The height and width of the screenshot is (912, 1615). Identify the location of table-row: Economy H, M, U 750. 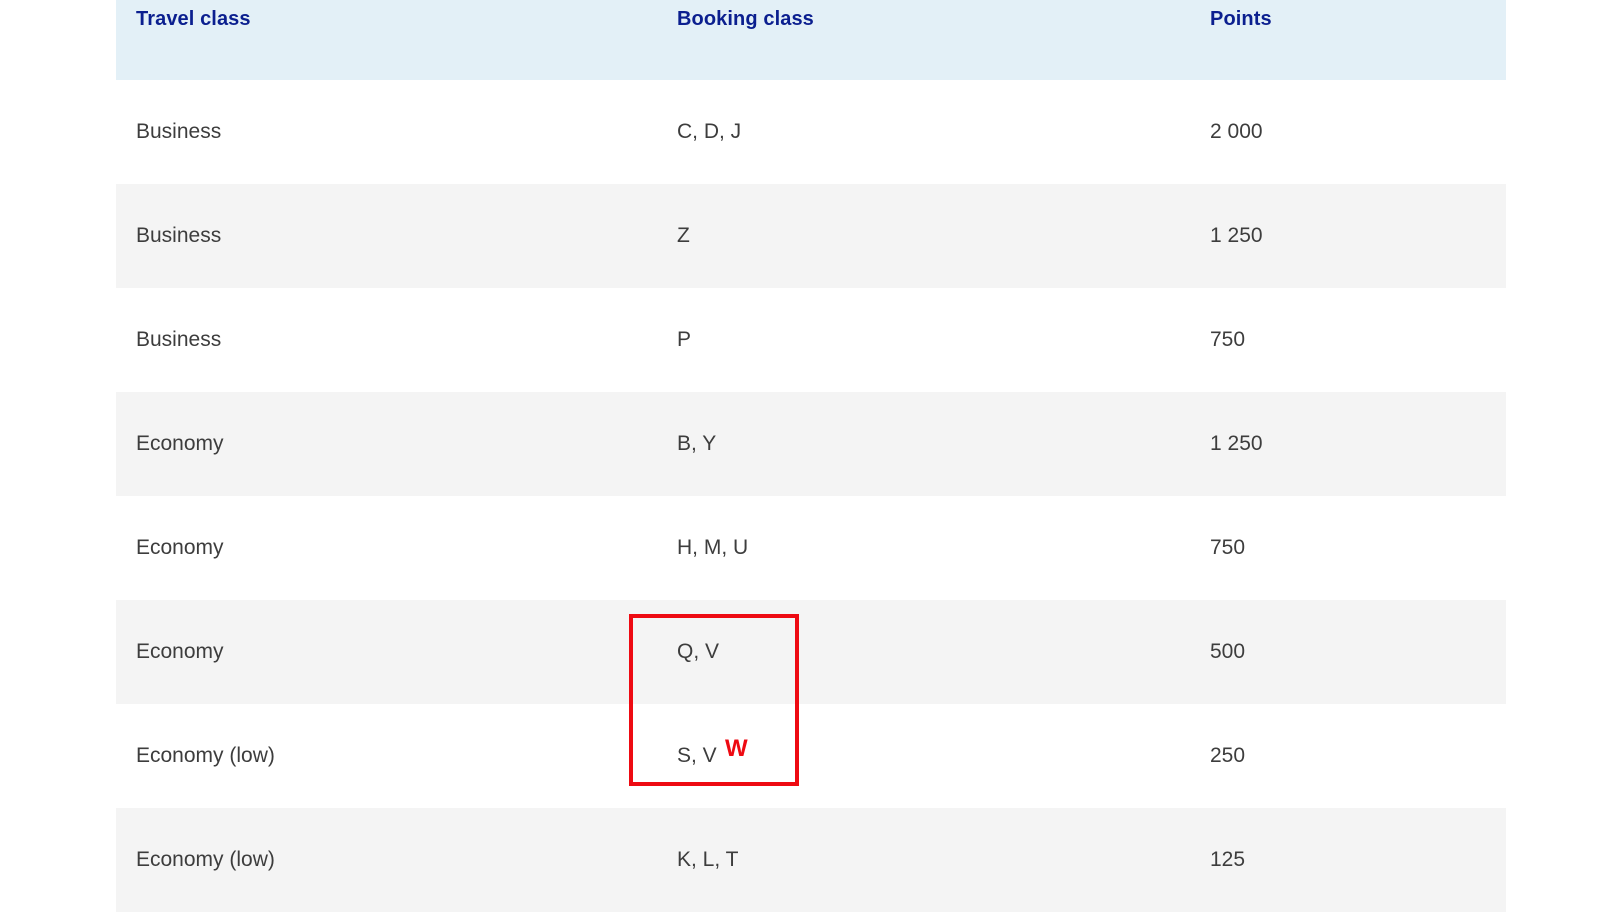
(811, 548).